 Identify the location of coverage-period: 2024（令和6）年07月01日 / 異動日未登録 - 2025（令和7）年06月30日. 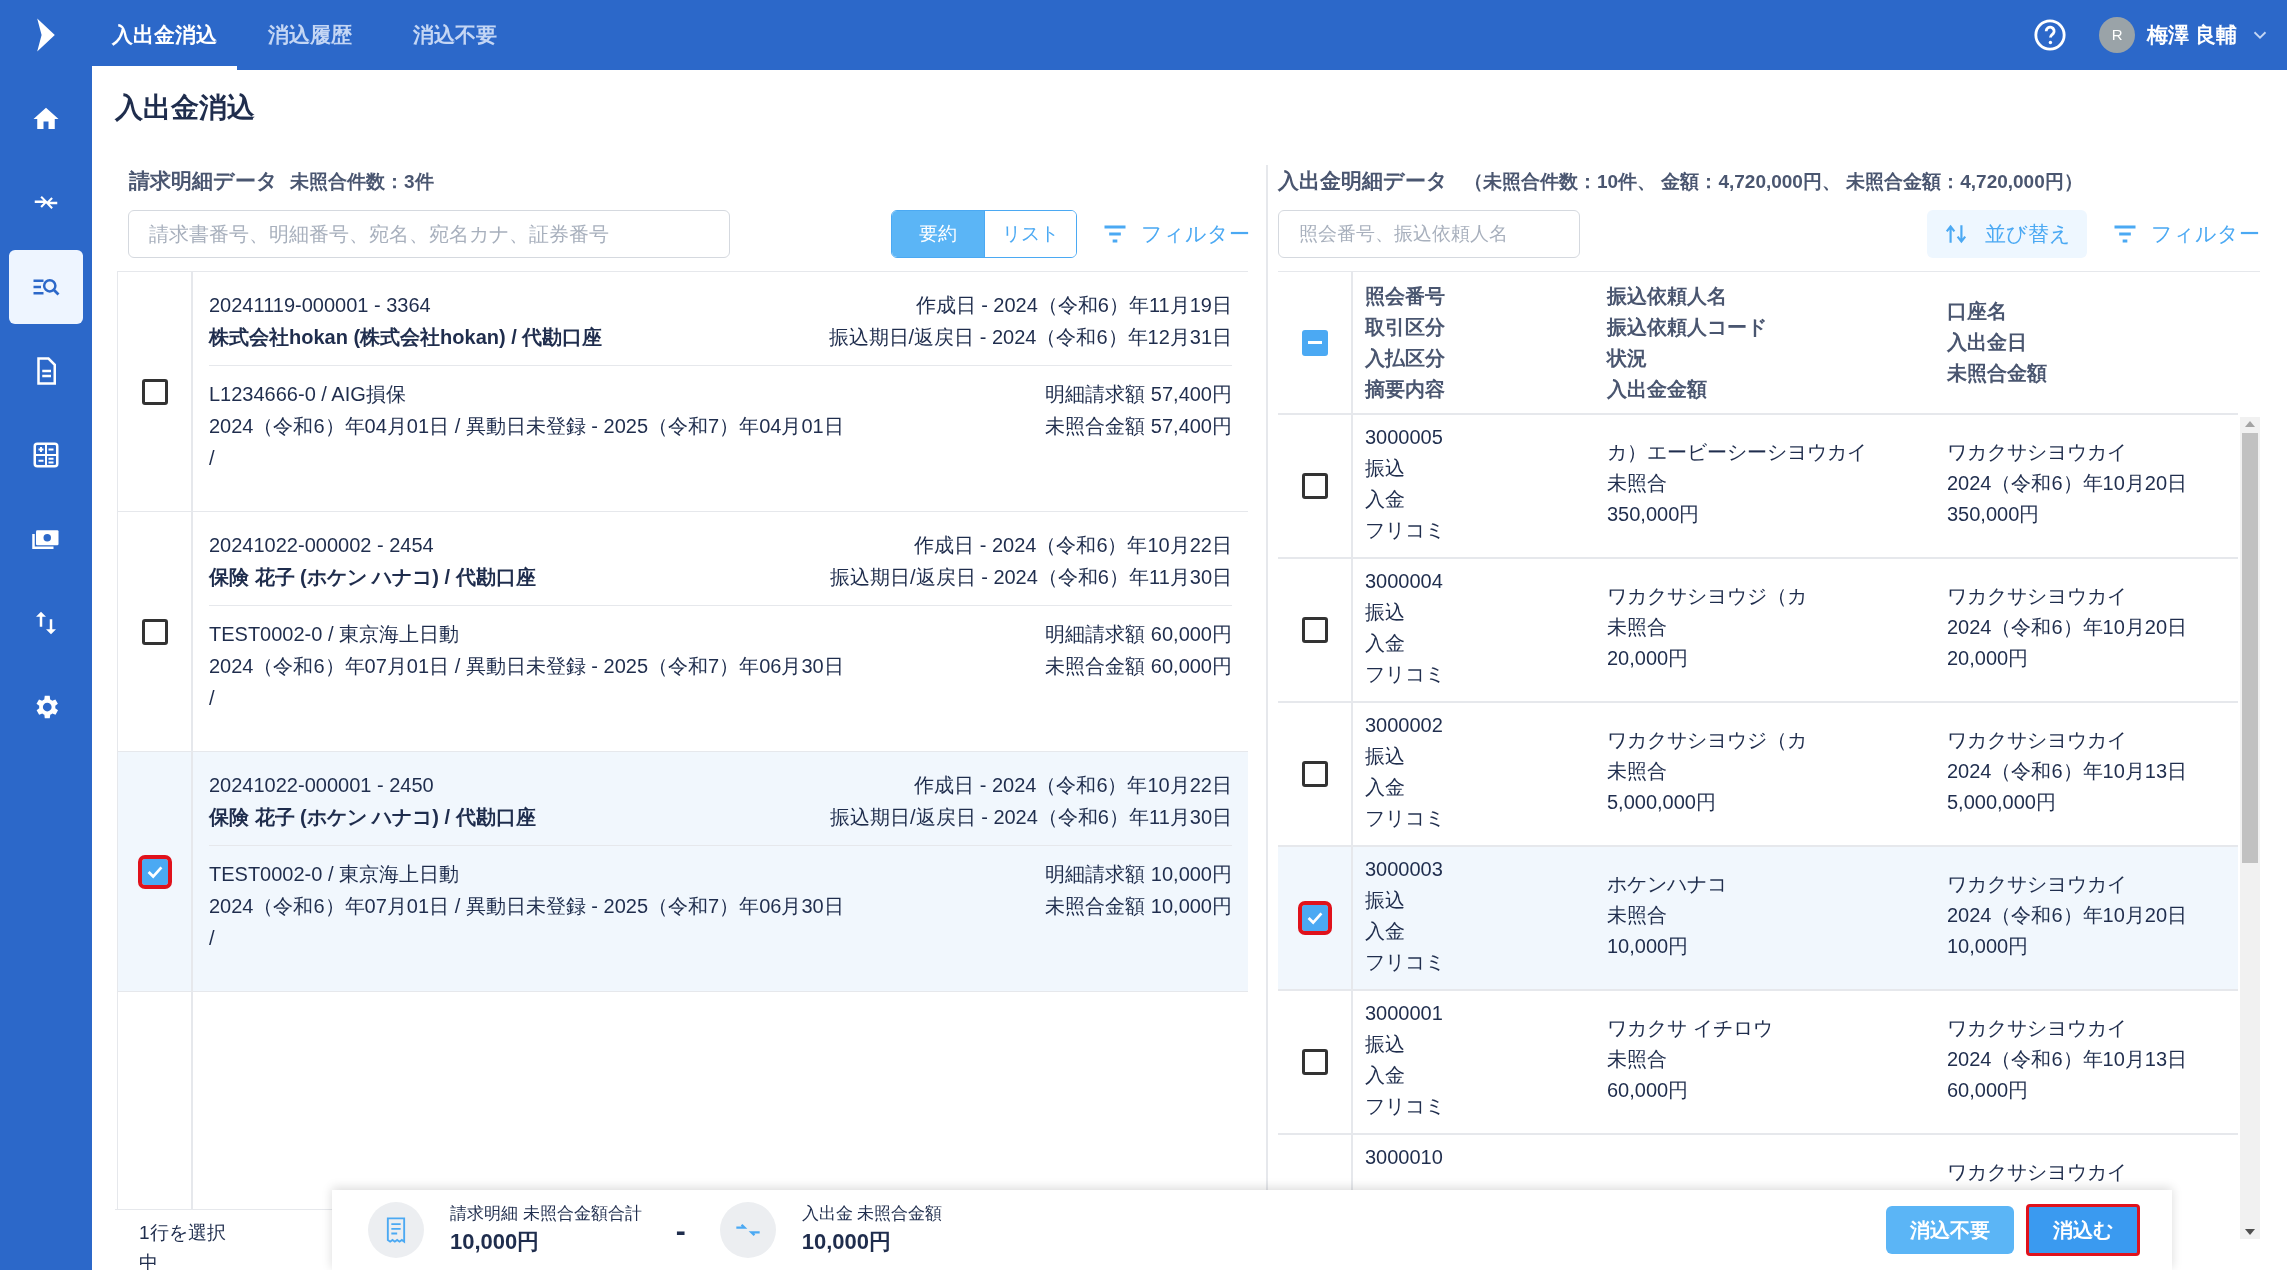
(526, 906).